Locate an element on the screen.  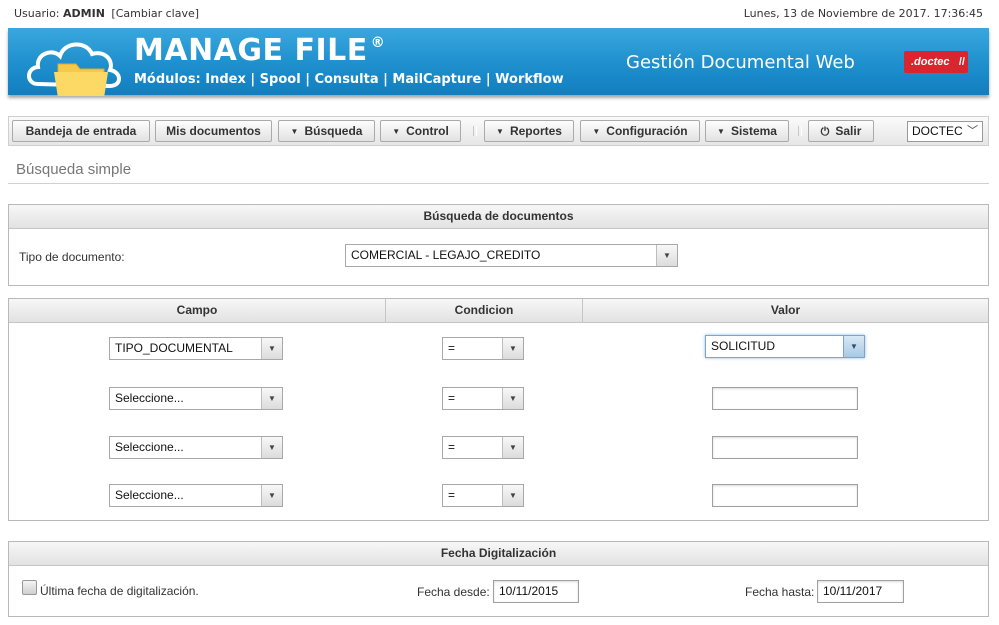
date-from-label: Fecha desde: is located at coordinates (453, 592).